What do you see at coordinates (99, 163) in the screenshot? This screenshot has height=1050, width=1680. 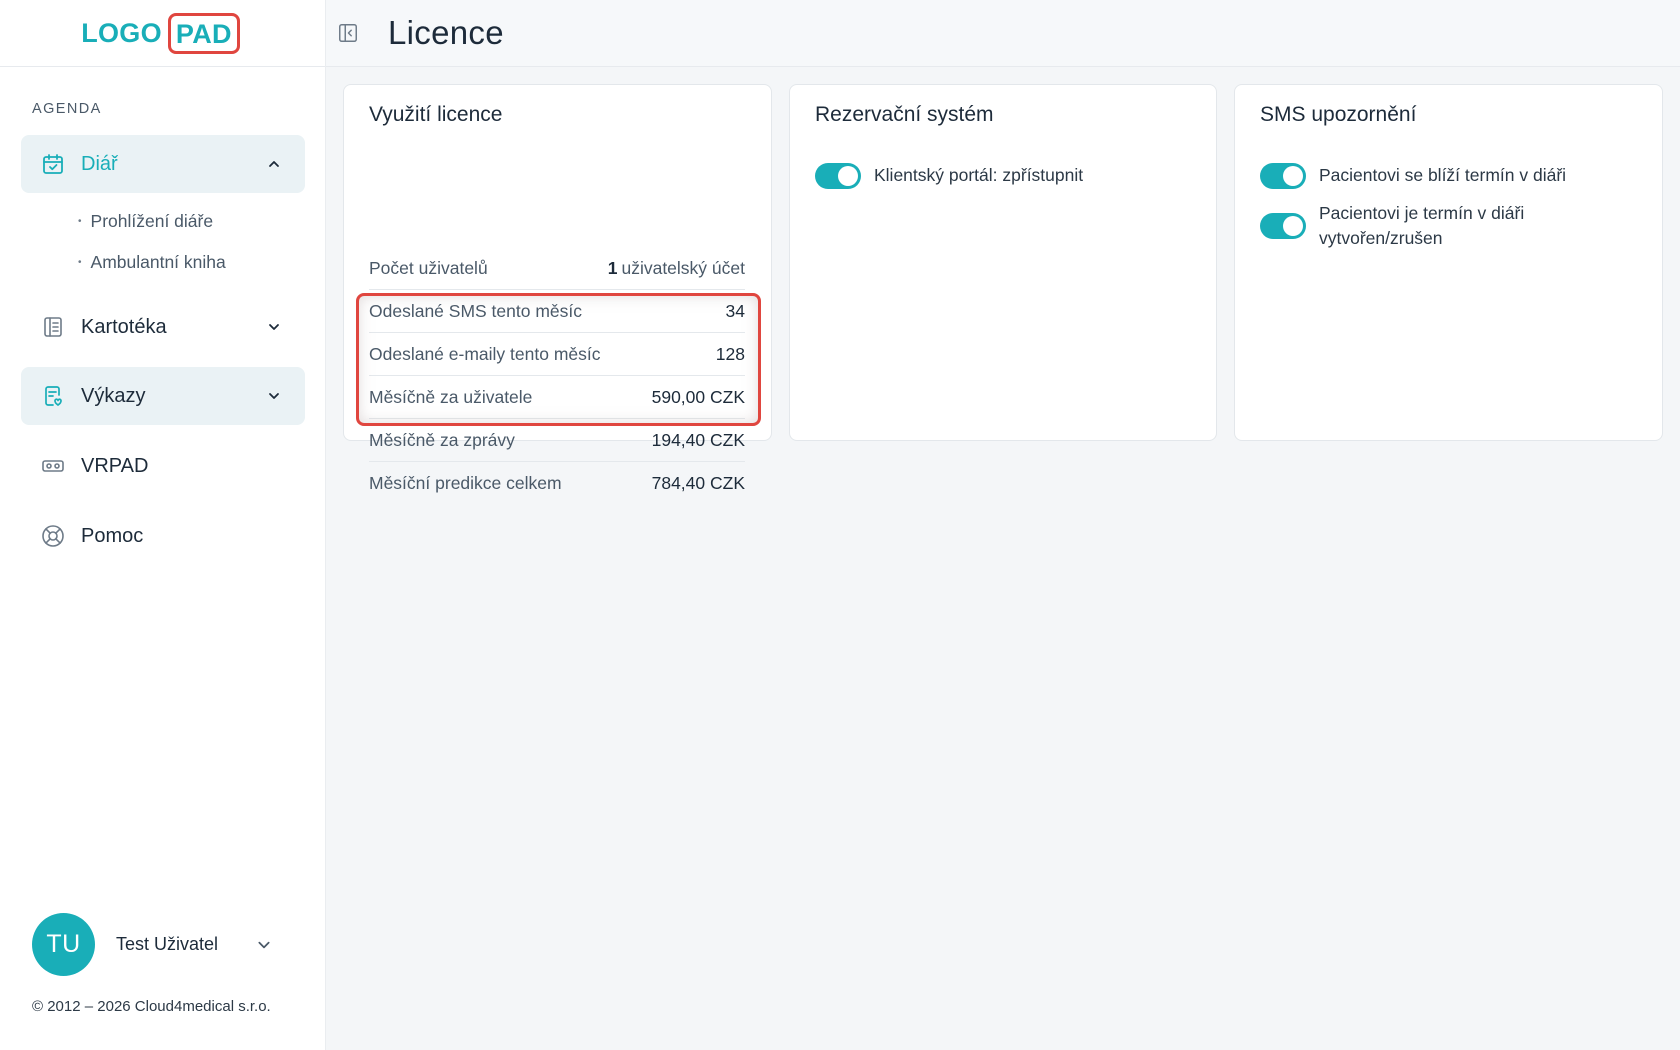 I see `sidebar-item-label: Diář` at bounding box center [99, 163].